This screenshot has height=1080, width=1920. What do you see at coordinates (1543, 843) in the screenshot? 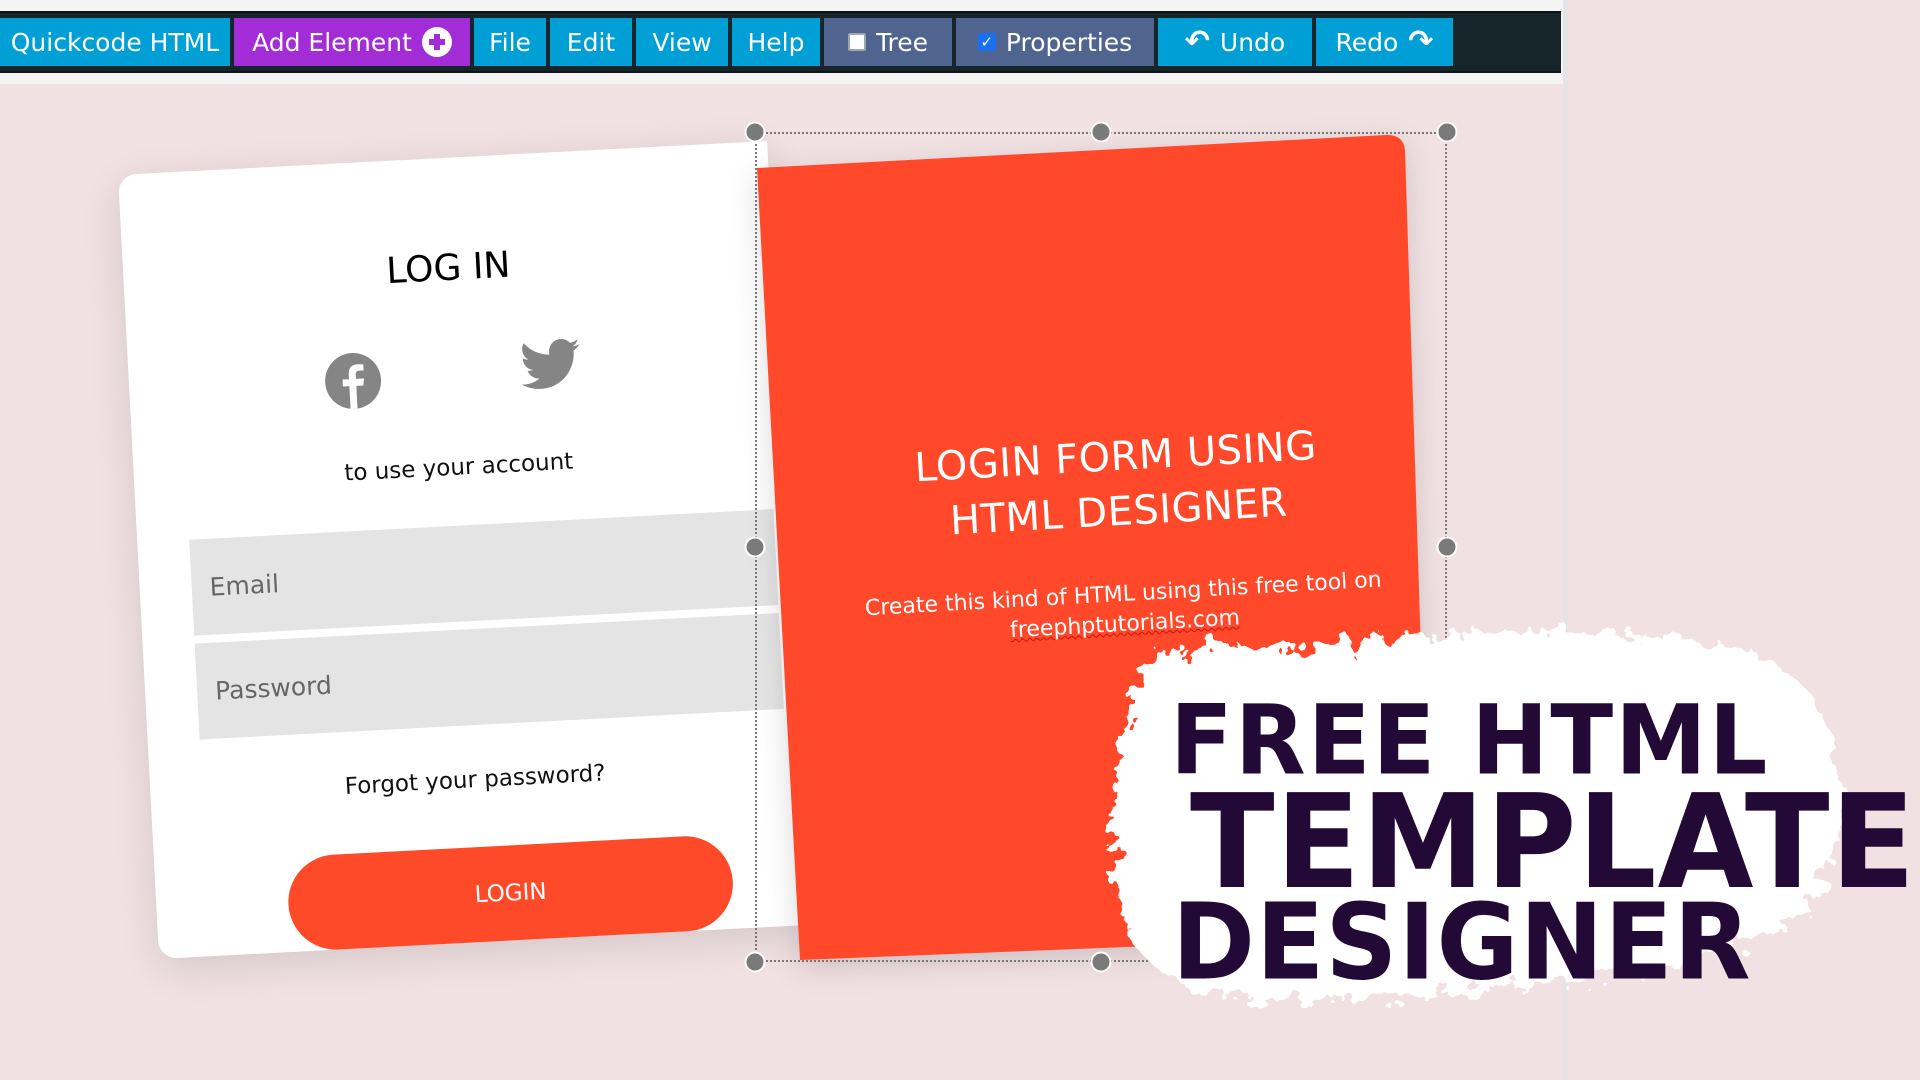
I see `promo-headline: FREE HTML TEMPLATE DESIGNER` at bounding box center [1543, 843].